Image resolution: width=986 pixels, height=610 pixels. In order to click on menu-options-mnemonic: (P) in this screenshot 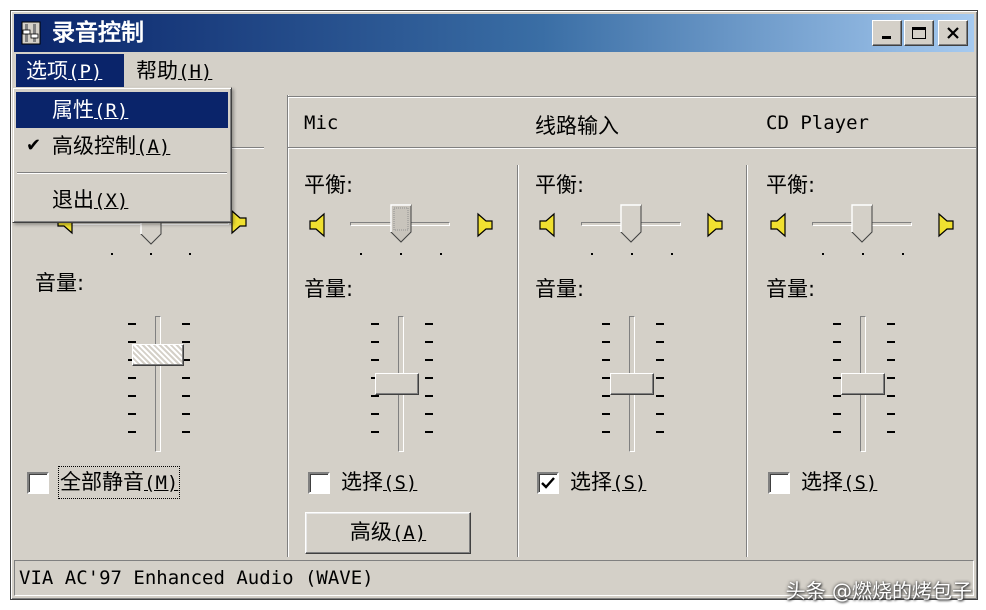, I will do `click(85, 72)`.